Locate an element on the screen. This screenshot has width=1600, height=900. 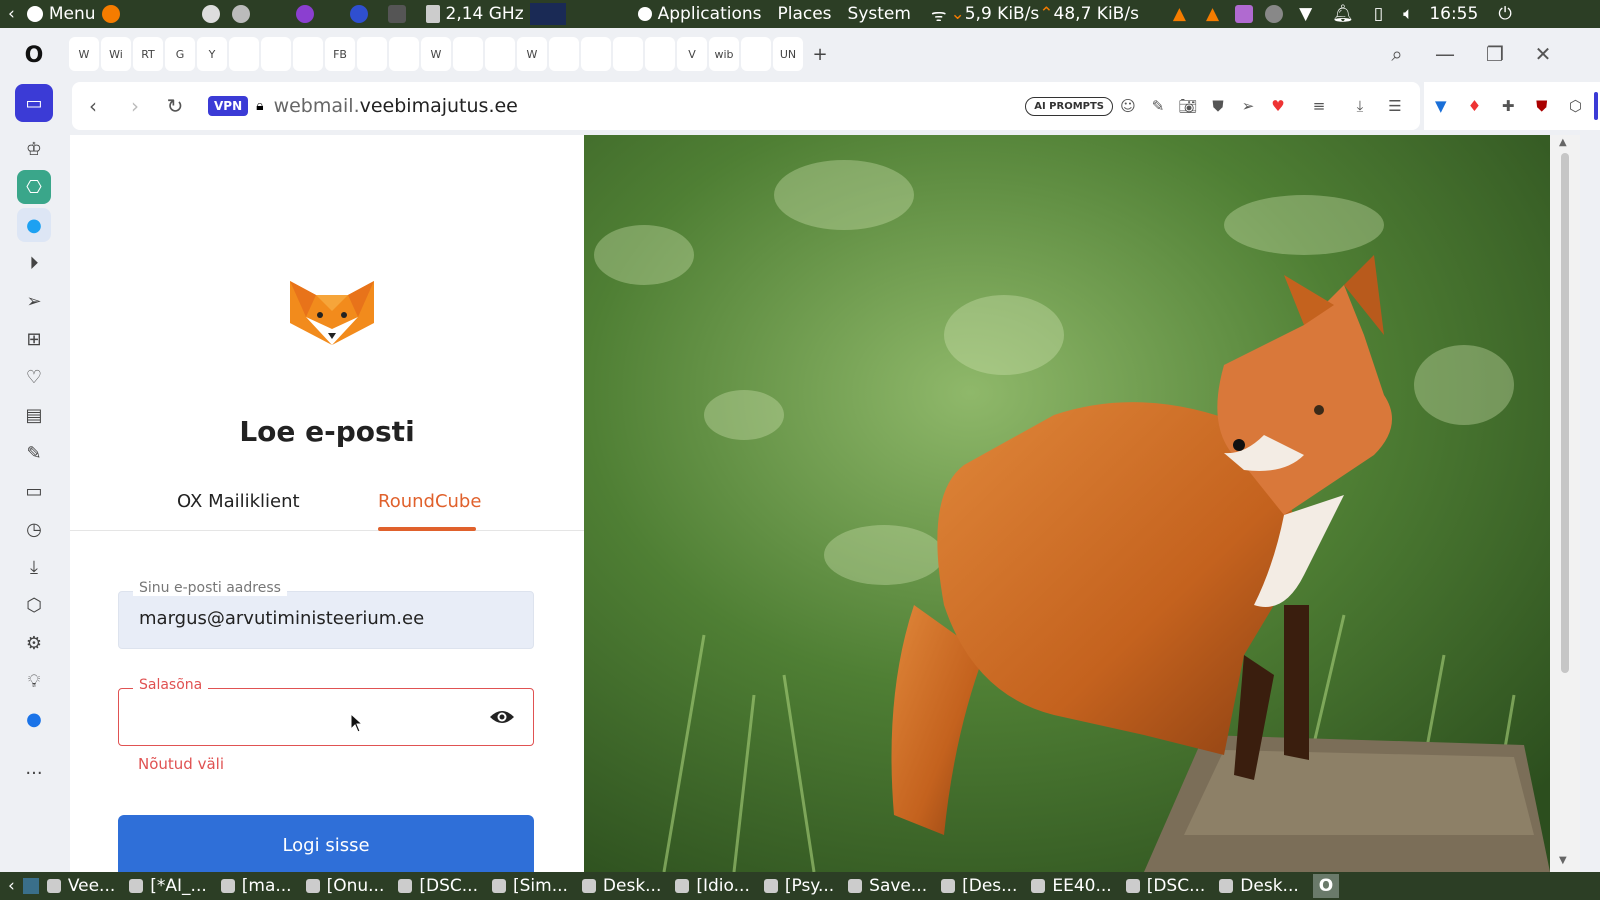
vlc-icon: ▲ is located at coordinates (1179, 14).